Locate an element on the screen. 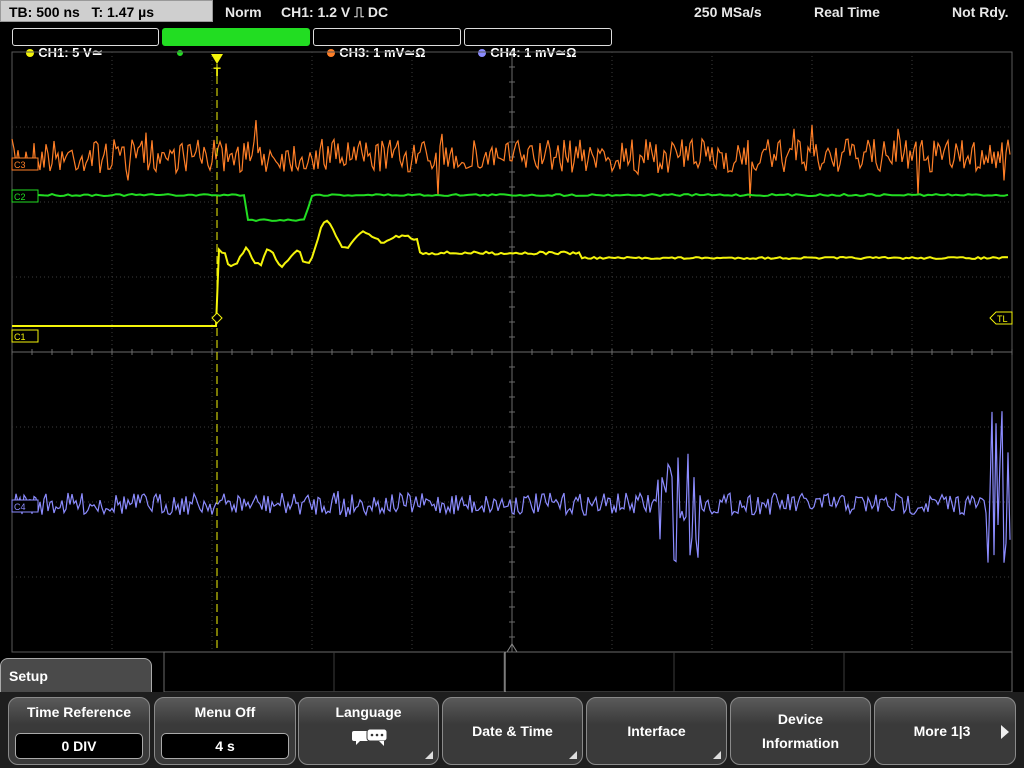 The image size is (1024, 768). ch1-marker-icon: C1 is located at coordinates (25, 336).